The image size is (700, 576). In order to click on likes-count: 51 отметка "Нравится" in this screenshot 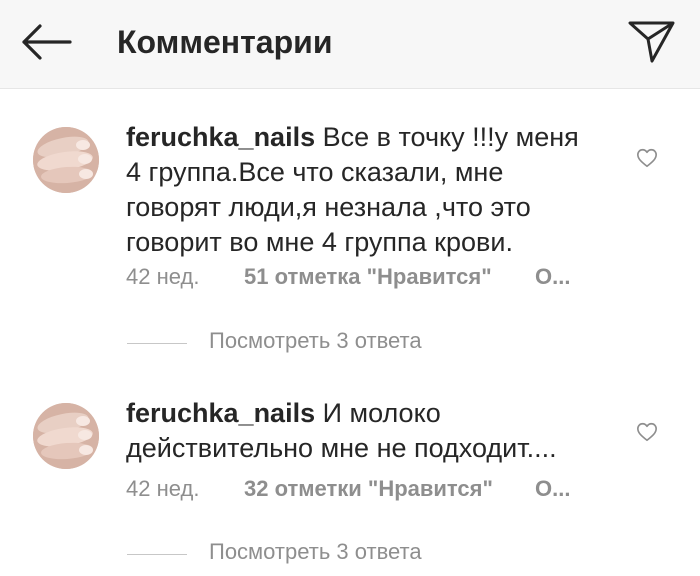, I will do `click(368, 277)`.